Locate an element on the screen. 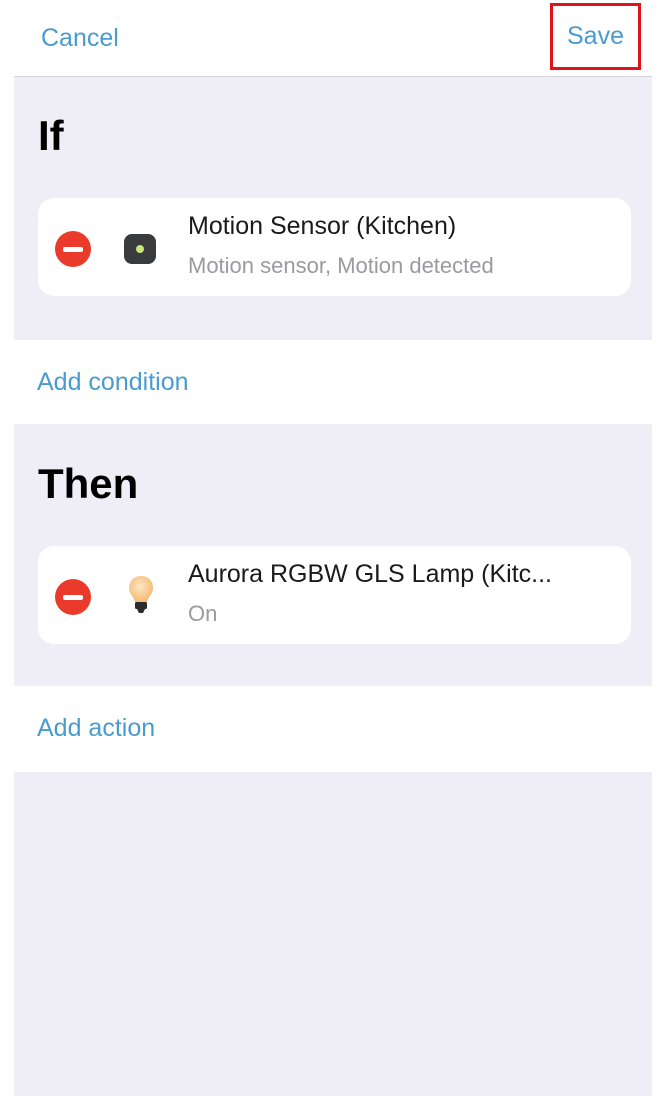 Image resolution: width=658 pixels, height=1096 pixels. add-condition-button: Add condition is located at coordinates (113, 382).